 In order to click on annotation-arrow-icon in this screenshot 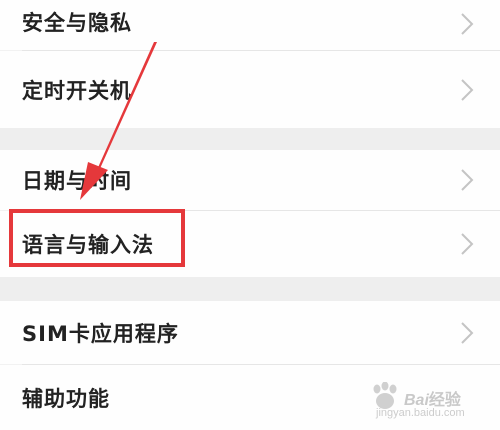, I will do `click(118, 121)`.